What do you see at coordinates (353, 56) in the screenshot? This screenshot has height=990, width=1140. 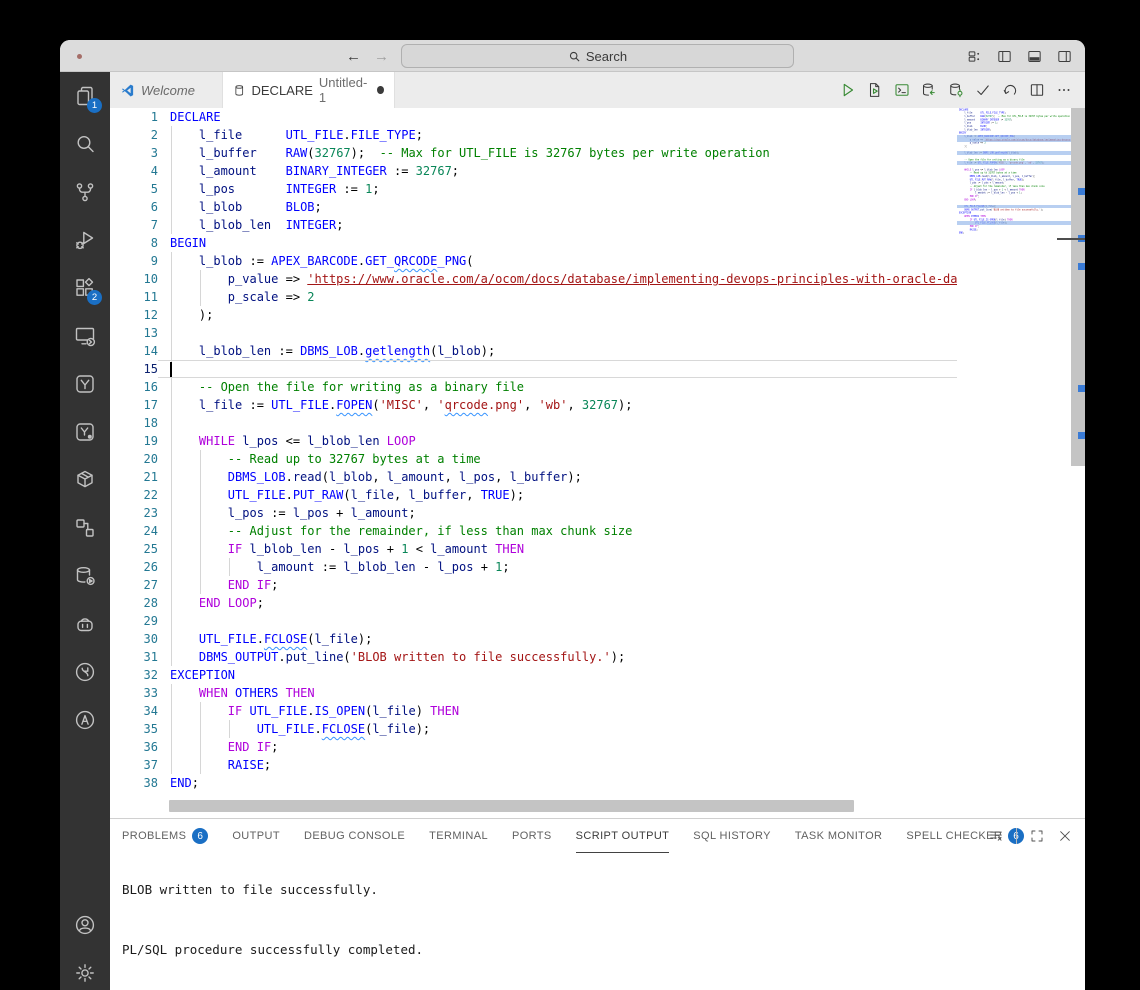 I see `back-arrow-icon: ←` at bounding box center [353, 56].